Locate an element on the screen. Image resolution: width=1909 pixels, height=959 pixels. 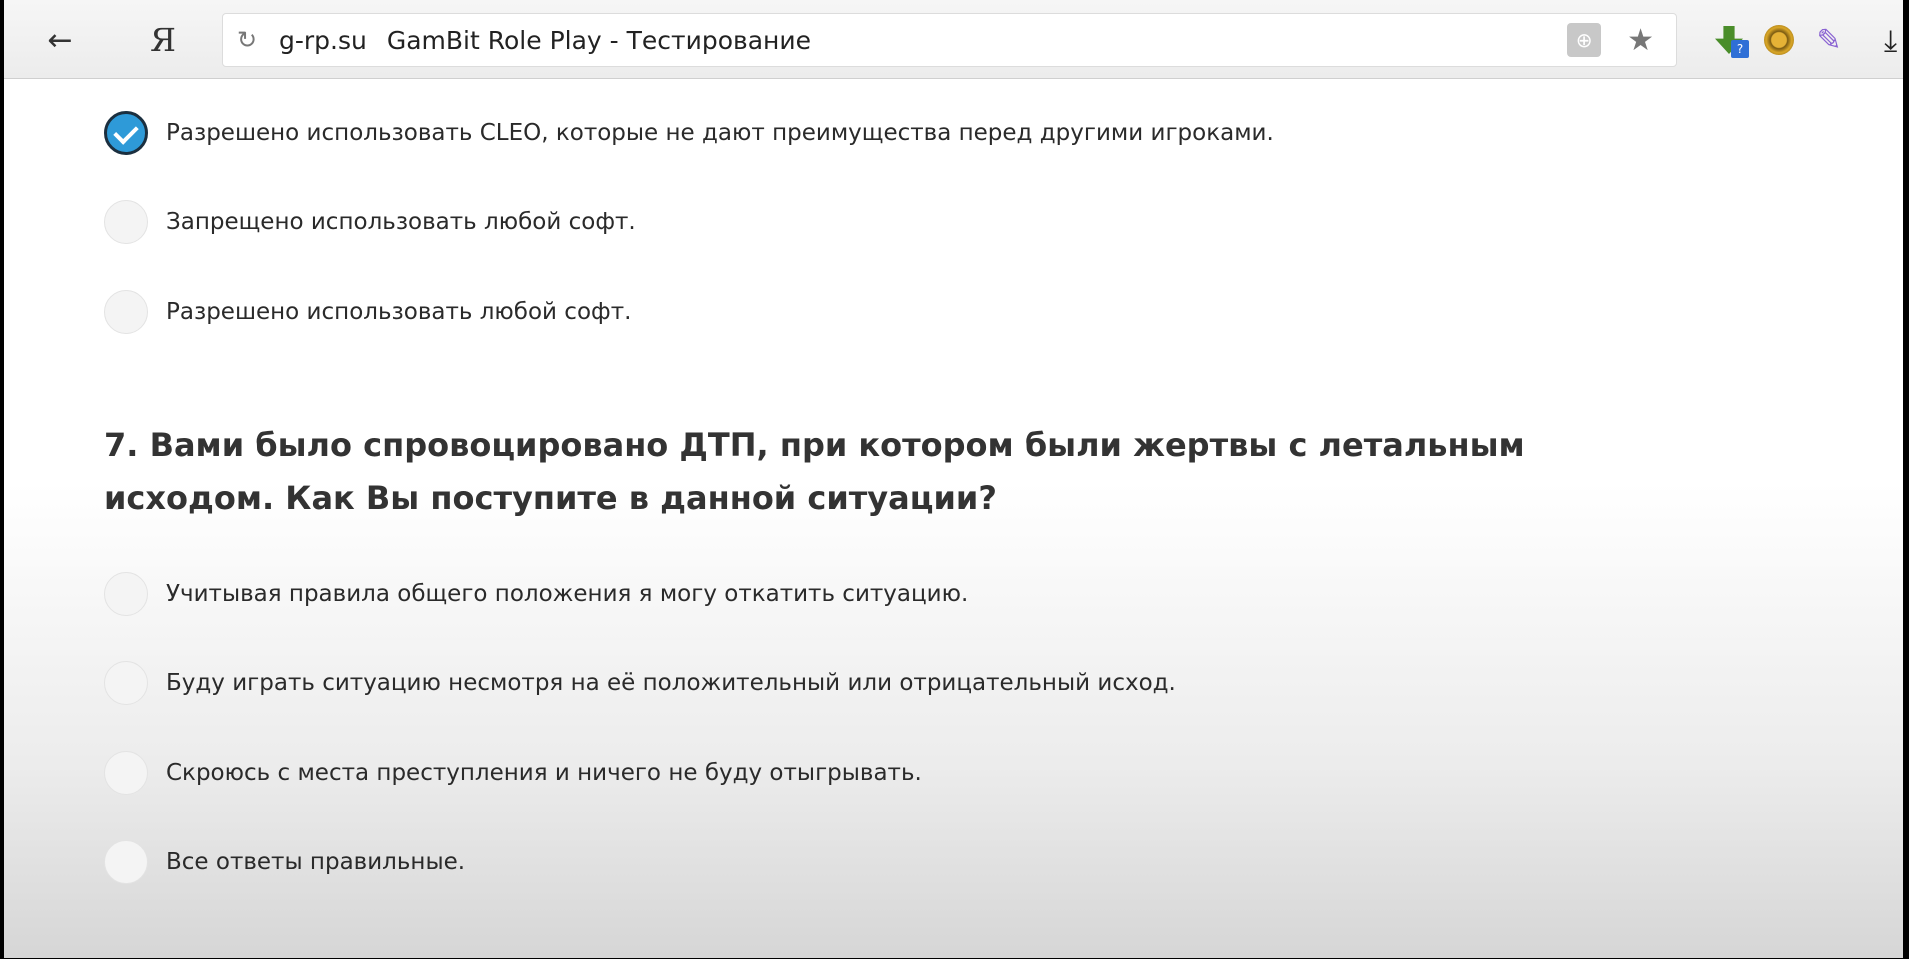
answer-option: Все ответы правильные. is located at coordinates (284, 862).